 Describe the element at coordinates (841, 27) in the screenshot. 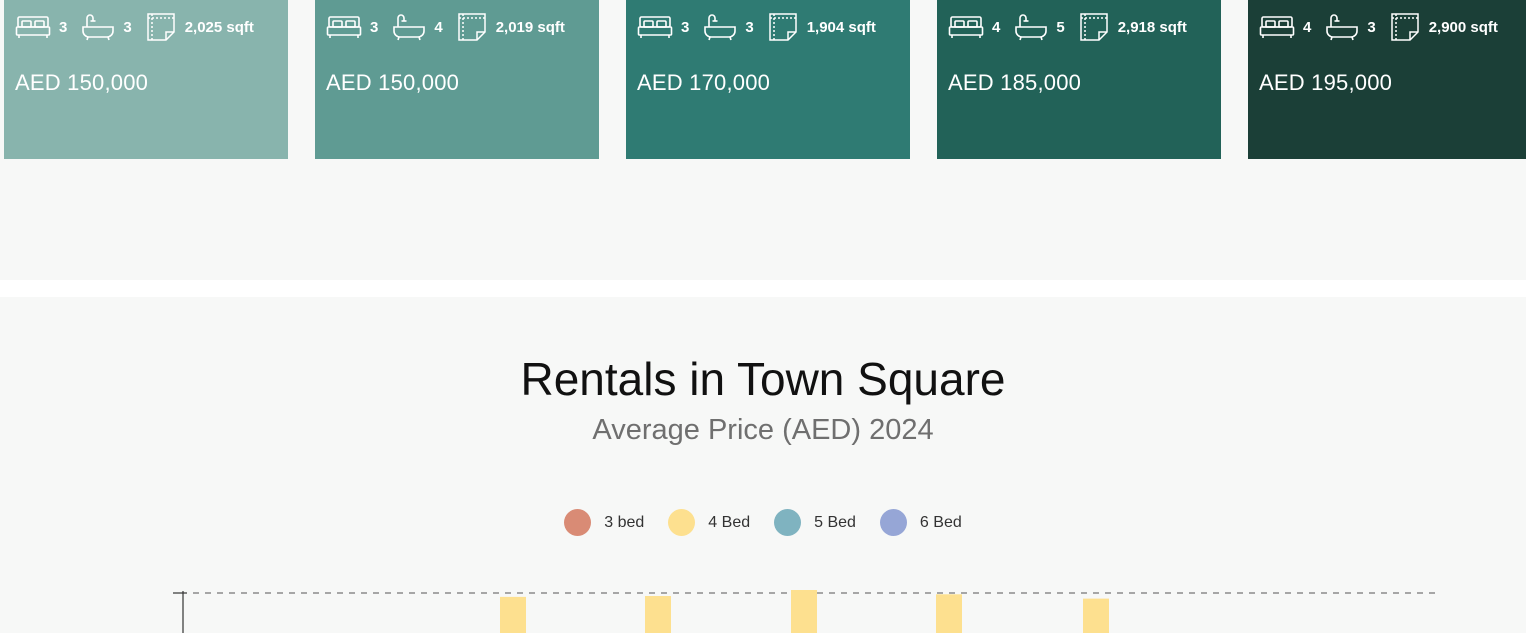

I see `area-value: 1,904 sqft` at that location.